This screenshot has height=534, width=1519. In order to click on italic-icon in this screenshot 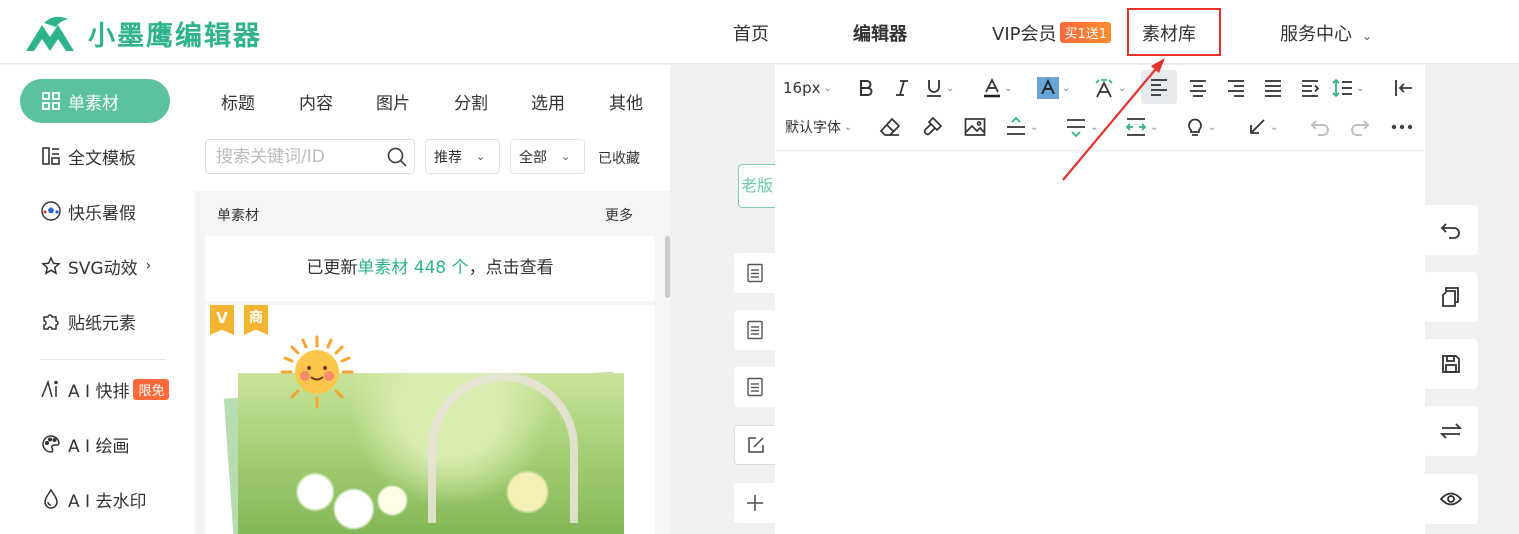, I will do `click(902, 88)`.